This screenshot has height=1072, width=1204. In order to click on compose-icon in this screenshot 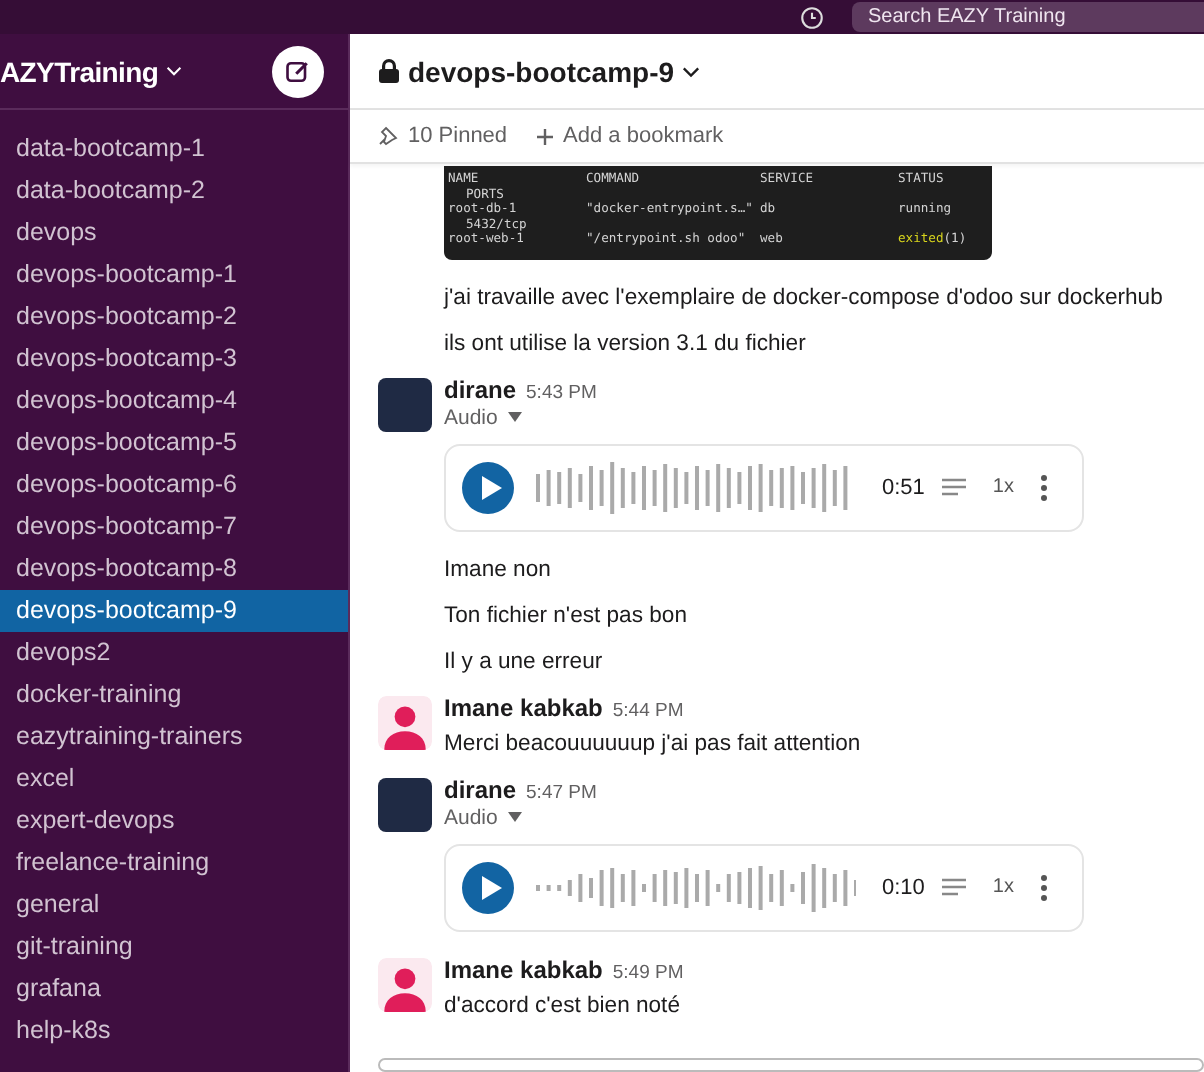, I will do `click(298, 71)`.